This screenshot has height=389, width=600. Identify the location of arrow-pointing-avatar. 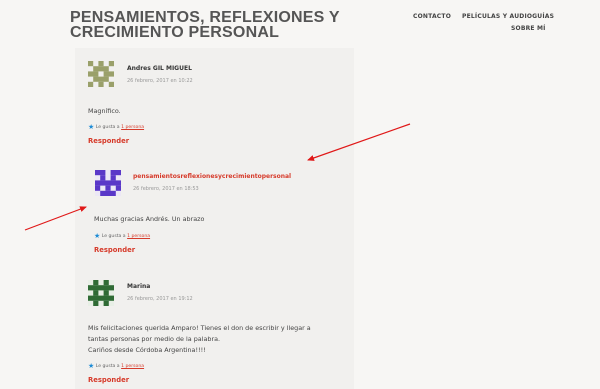
(55, 218).